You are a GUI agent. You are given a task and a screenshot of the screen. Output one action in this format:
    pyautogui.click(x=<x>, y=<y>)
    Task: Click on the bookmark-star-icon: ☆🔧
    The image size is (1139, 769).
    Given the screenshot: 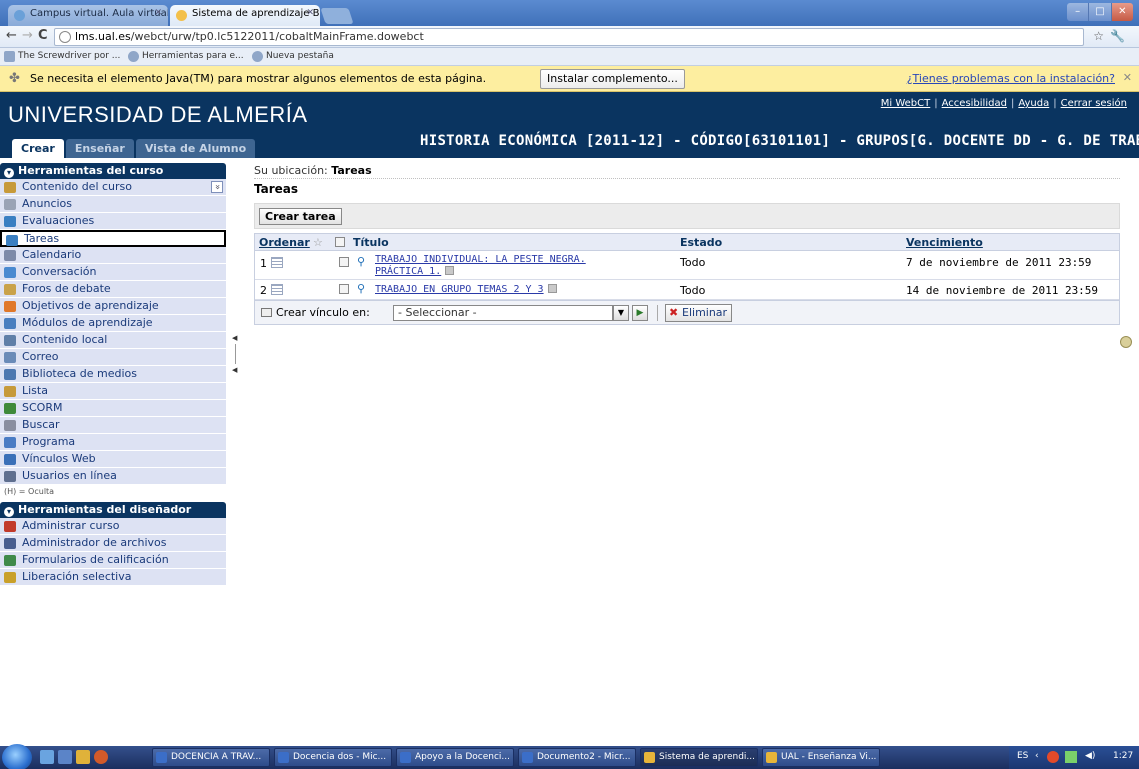 What is the action you would take?
    pyautogui.click(x=1112, y=36)
    